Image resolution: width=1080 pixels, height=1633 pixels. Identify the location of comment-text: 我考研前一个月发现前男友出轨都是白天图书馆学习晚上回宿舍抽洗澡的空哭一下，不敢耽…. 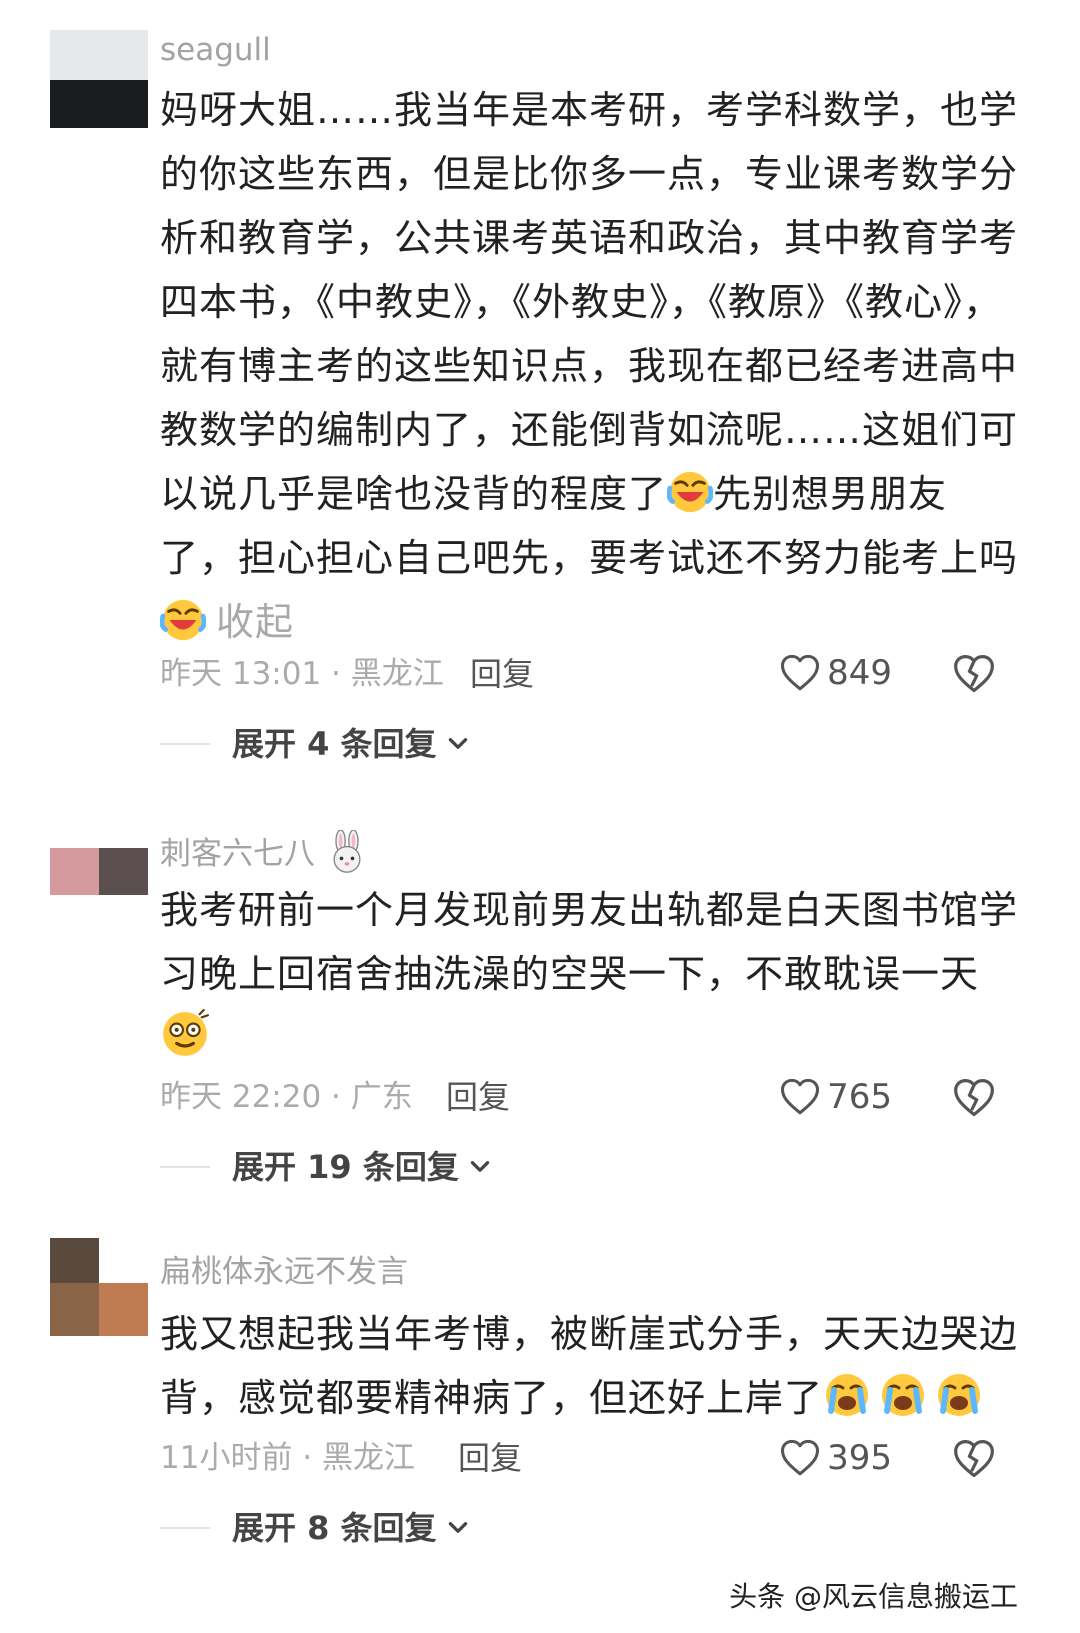
(590, 974).